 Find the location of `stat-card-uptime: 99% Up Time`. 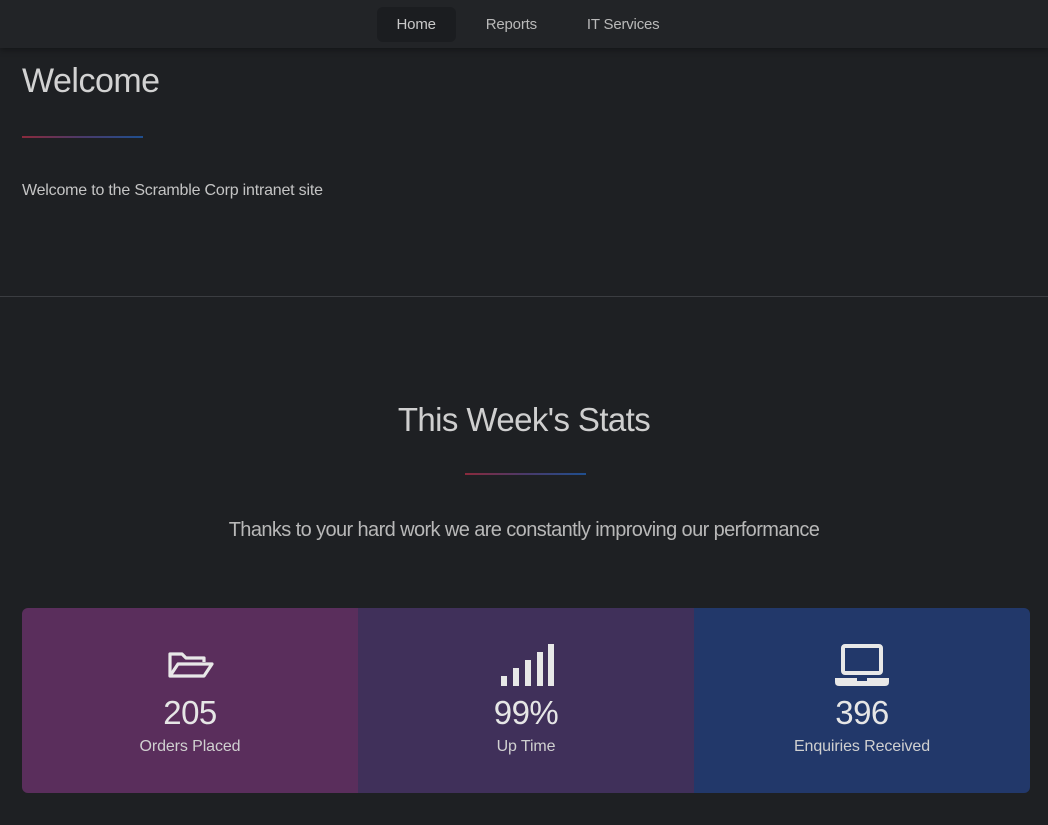

stat-card-uptime: 99% Up Time is located at coordinates (526, 700).